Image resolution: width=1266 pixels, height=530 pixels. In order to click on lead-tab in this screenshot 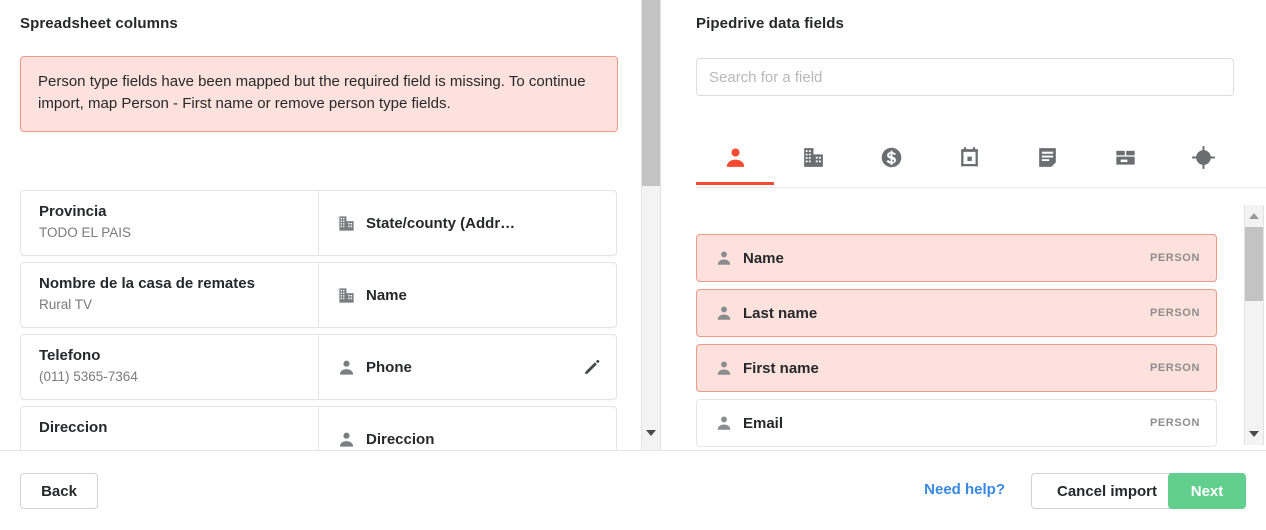, I will do `click(1203, 157)`.